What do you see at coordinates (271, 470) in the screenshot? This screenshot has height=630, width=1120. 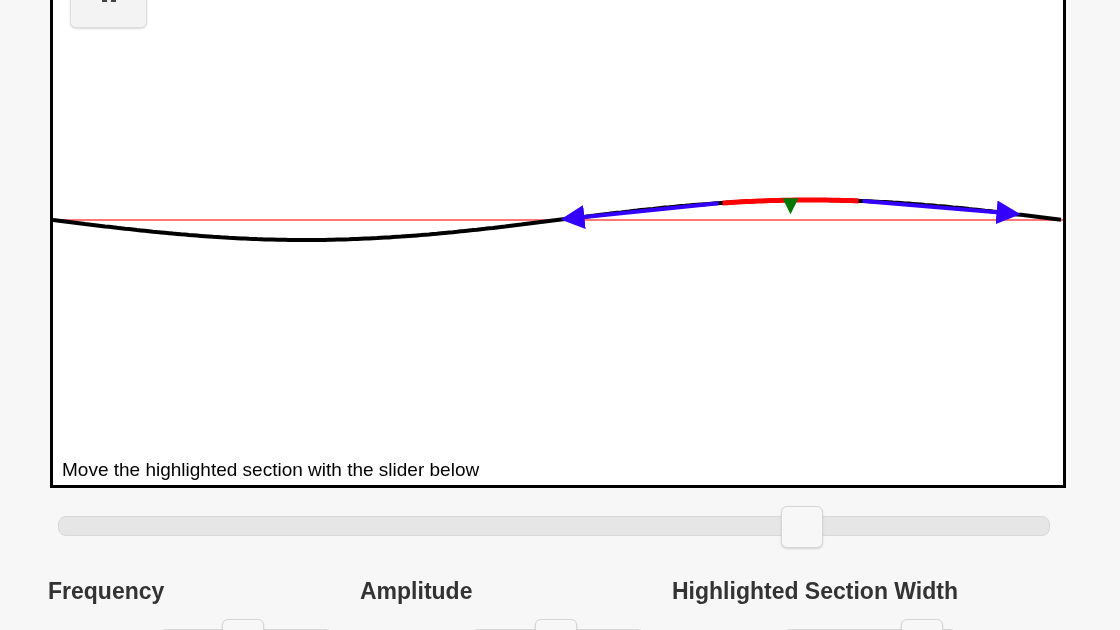 I see `canvas-caption: Move the highlighted section with the slider below` at bounding box center [271, 470].